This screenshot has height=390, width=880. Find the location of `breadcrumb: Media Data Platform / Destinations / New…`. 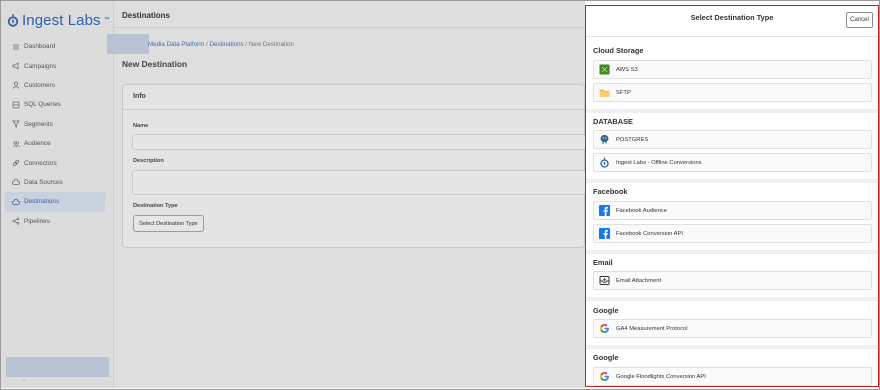

breadcrumb: Media Data Platform / Destinations / New… is located at coordinates (221, 44).